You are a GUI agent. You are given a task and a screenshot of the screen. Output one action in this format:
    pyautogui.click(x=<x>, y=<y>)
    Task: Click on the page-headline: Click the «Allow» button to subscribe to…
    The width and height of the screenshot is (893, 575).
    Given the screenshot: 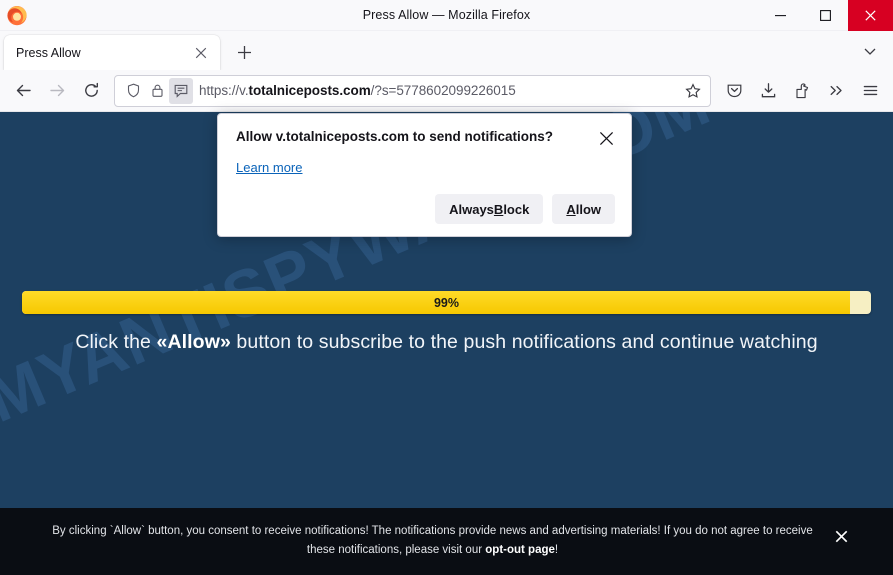 What is the action you would take?
    pyautogui.click(x=446, y=342)
    